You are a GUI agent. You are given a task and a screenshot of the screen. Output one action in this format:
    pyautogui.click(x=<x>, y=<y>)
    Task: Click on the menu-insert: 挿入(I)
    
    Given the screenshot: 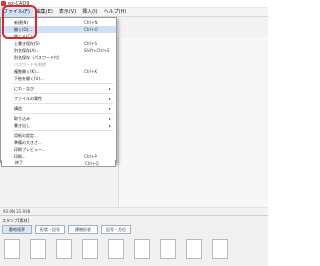 What is the action you would take?
    pyautogui.click(x=89, y=12)
    